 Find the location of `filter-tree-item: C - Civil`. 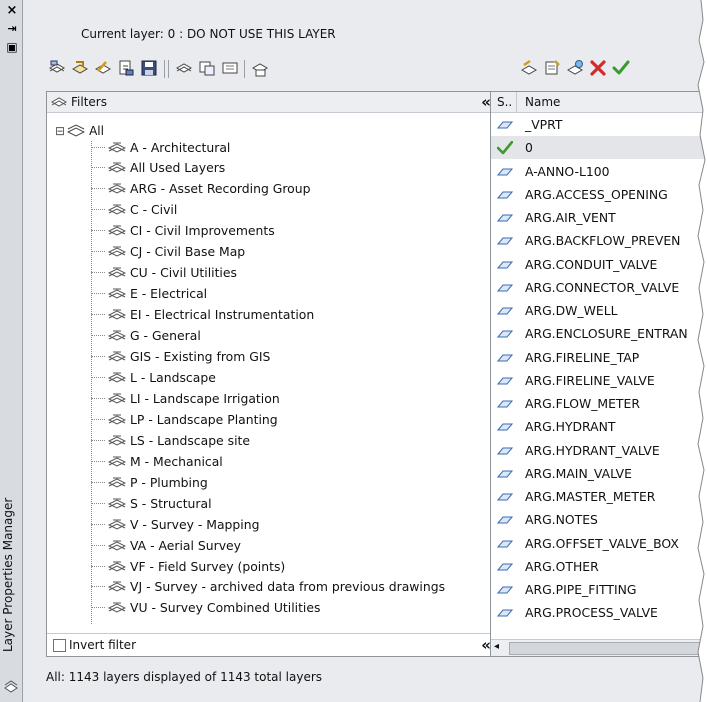

filter-tree-item: C - Civil is located at coordinates (134, 210).